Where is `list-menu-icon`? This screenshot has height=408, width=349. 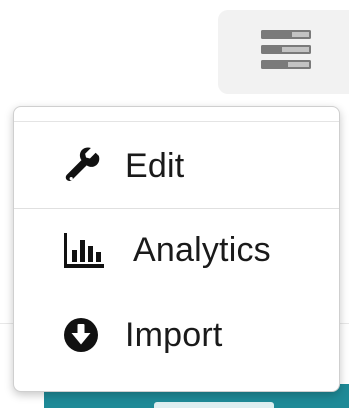 list-menu-icon is located at coordinates (286, 49).